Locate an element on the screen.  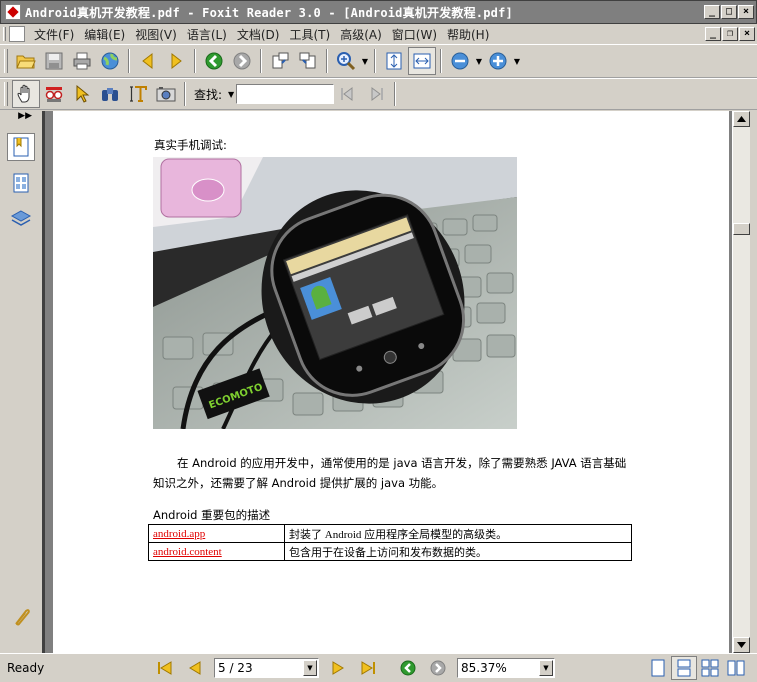
doc-close-button: × is located at coordinates (747, 34).